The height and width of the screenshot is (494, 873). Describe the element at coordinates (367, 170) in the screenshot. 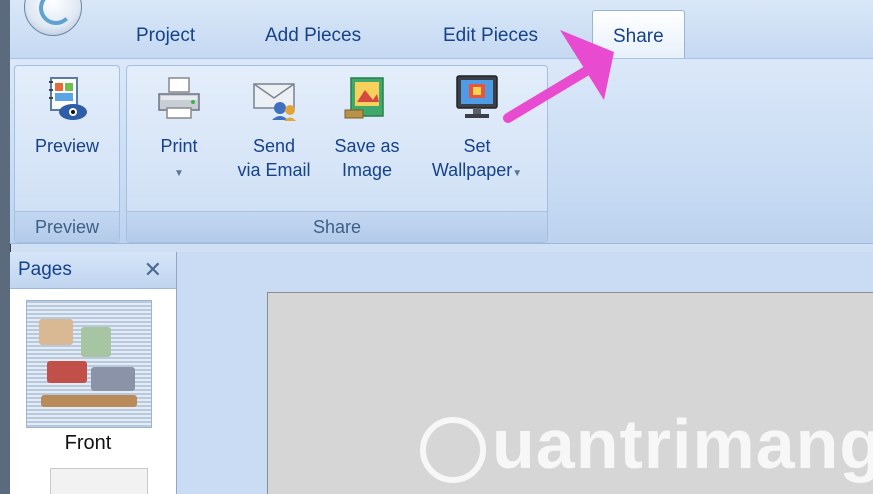

I see `save-as-image-label-2: Image` at that location.